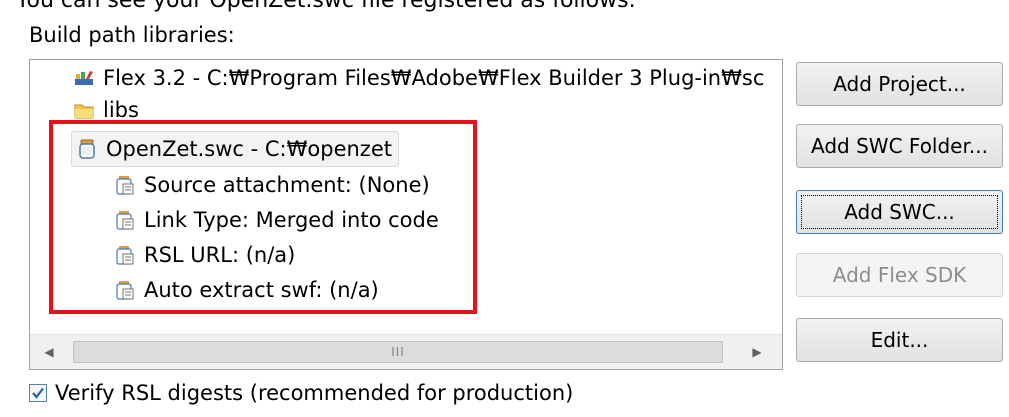  Describe the element at coordinates (121, 110) in the screenshot. I see `tree-item-label: libs` at that location.